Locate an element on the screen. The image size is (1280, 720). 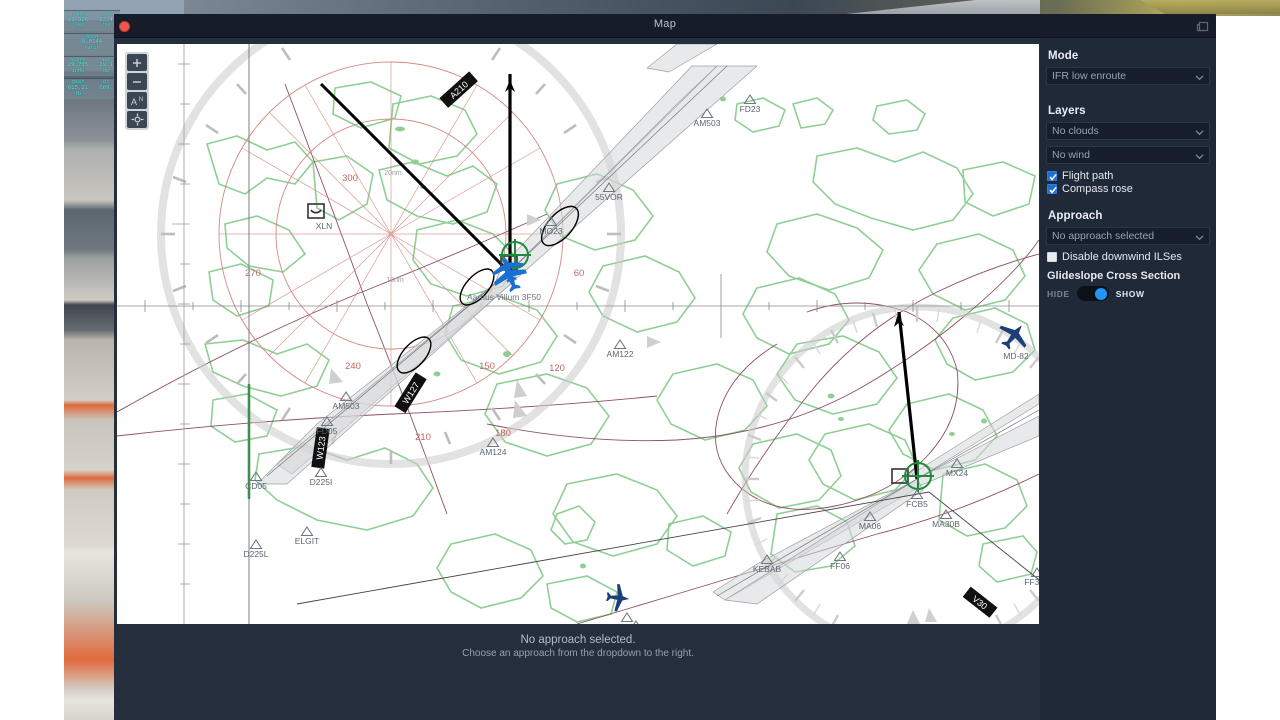
waypoint-label: CD05 is located at coordinates (256, 486).